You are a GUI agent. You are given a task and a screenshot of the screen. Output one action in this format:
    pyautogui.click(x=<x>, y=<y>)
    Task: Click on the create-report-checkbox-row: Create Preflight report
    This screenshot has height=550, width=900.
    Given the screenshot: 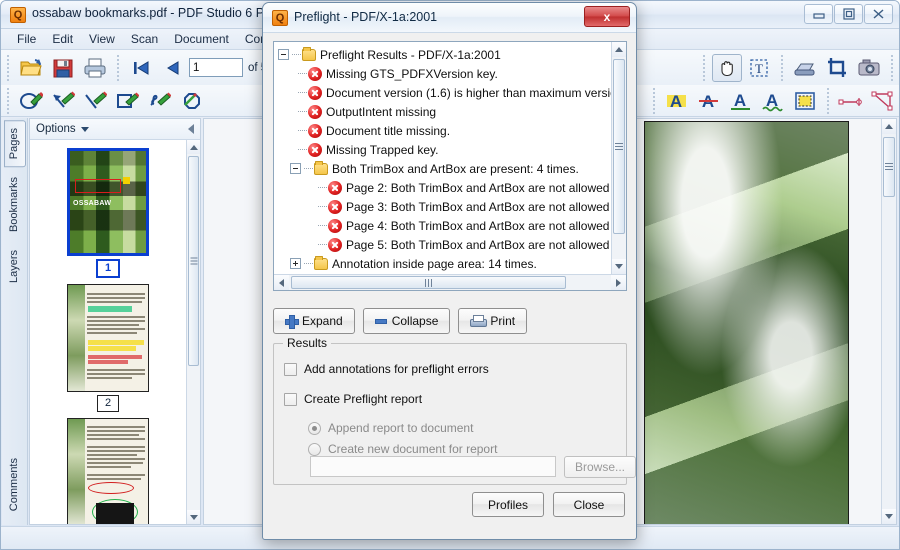 What is the action you would take?
    pyautogui.click(x=353, y=399)
    